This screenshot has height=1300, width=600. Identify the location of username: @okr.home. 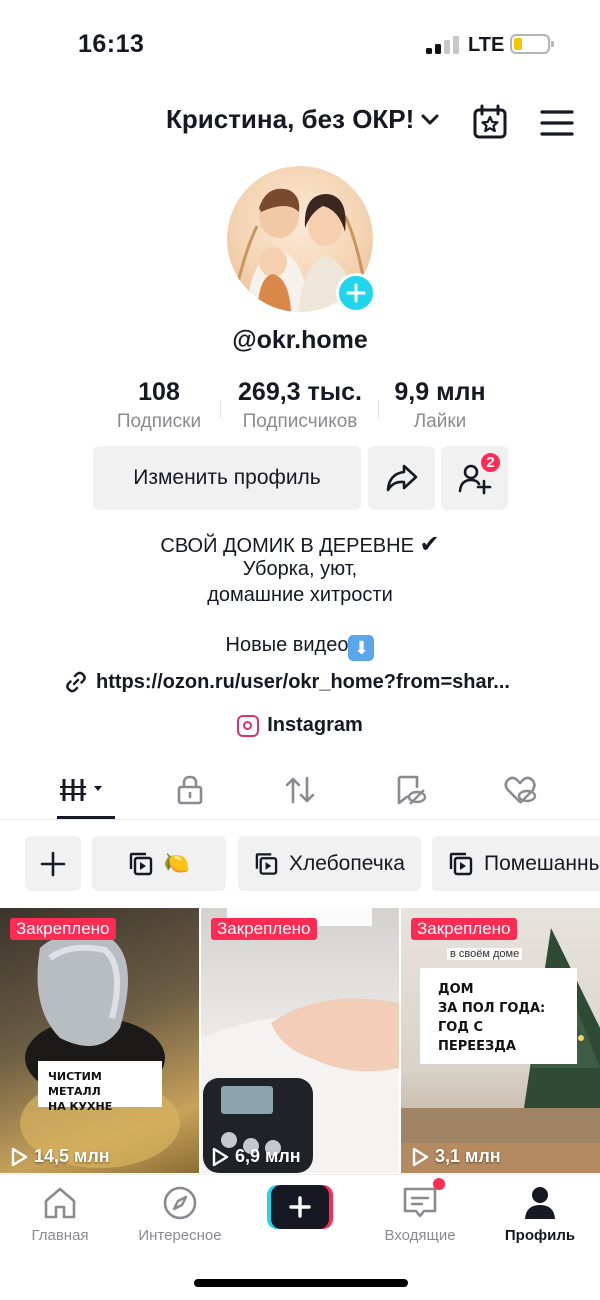
(300, 340).